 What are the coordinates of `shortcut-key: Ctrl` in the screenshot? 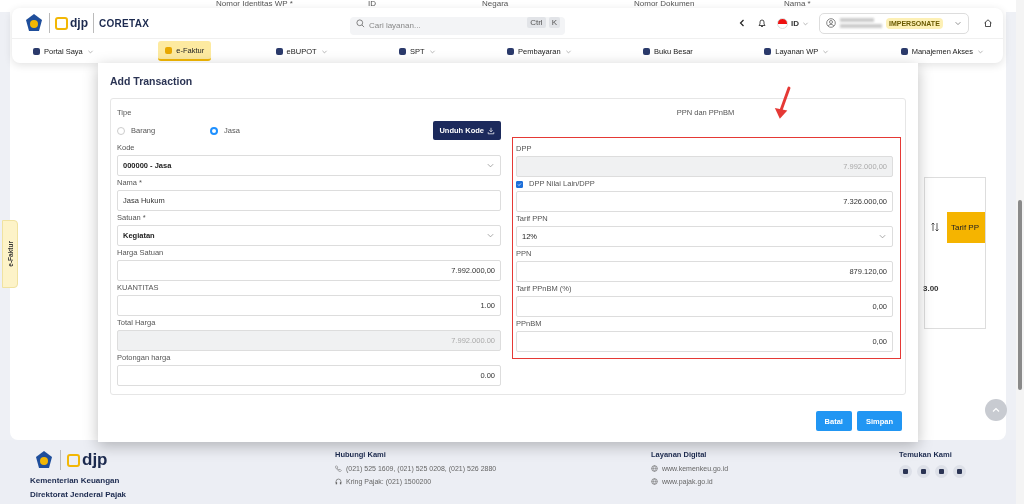 It's located at (536, 22).